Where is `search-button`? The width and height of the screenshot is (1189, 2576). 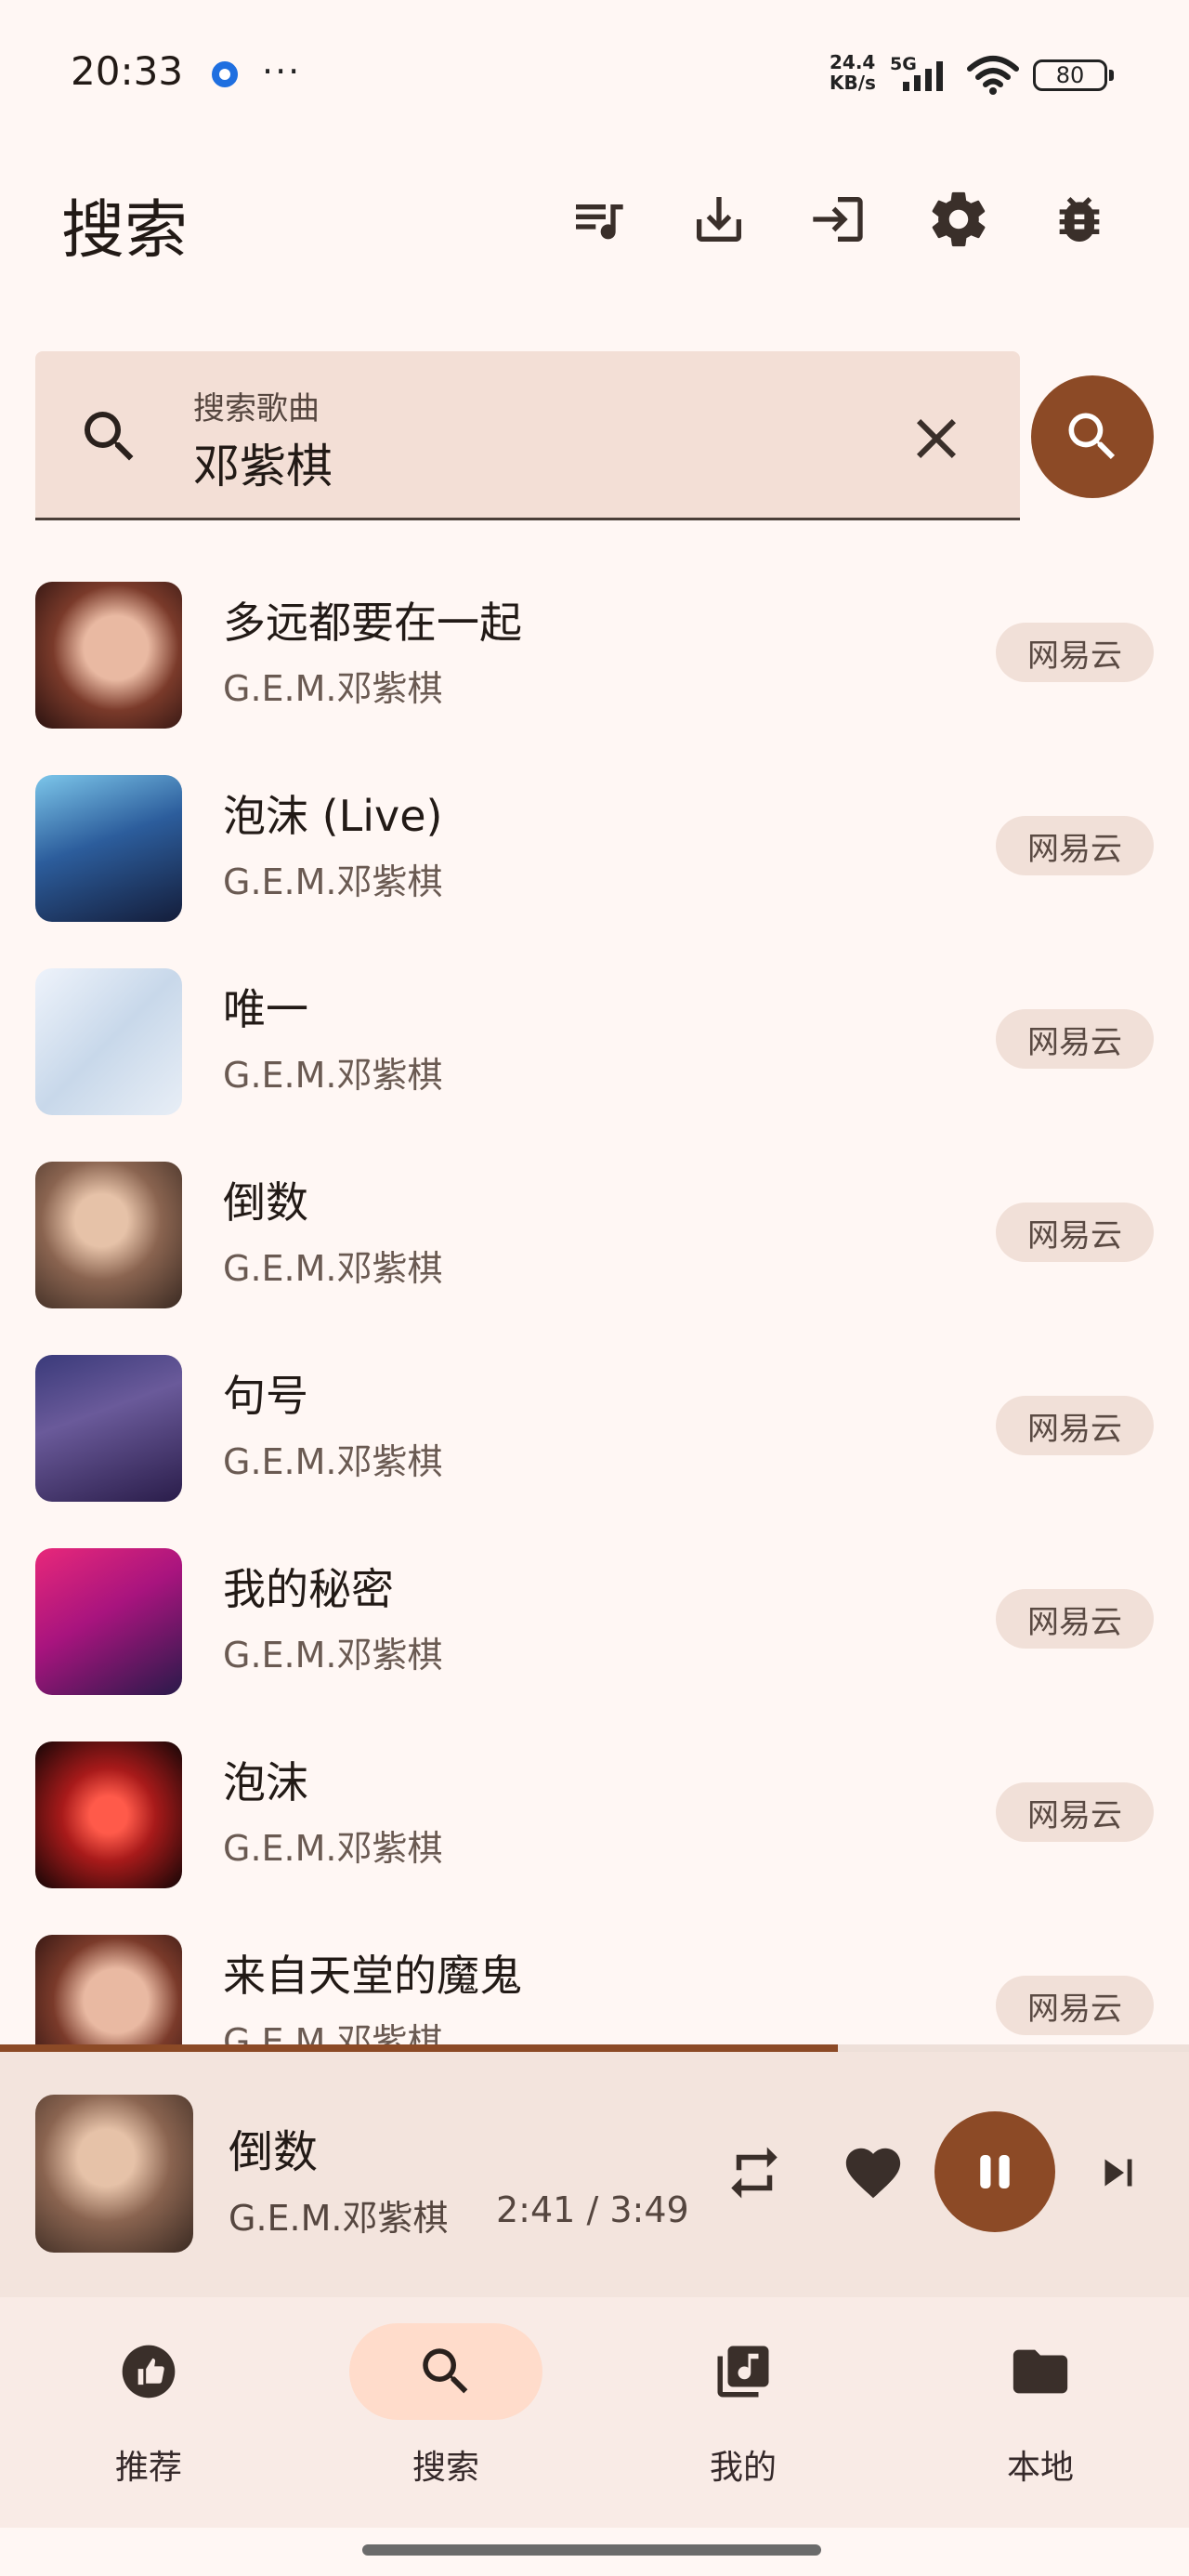
search-button is located at coordinates (1092, 436).